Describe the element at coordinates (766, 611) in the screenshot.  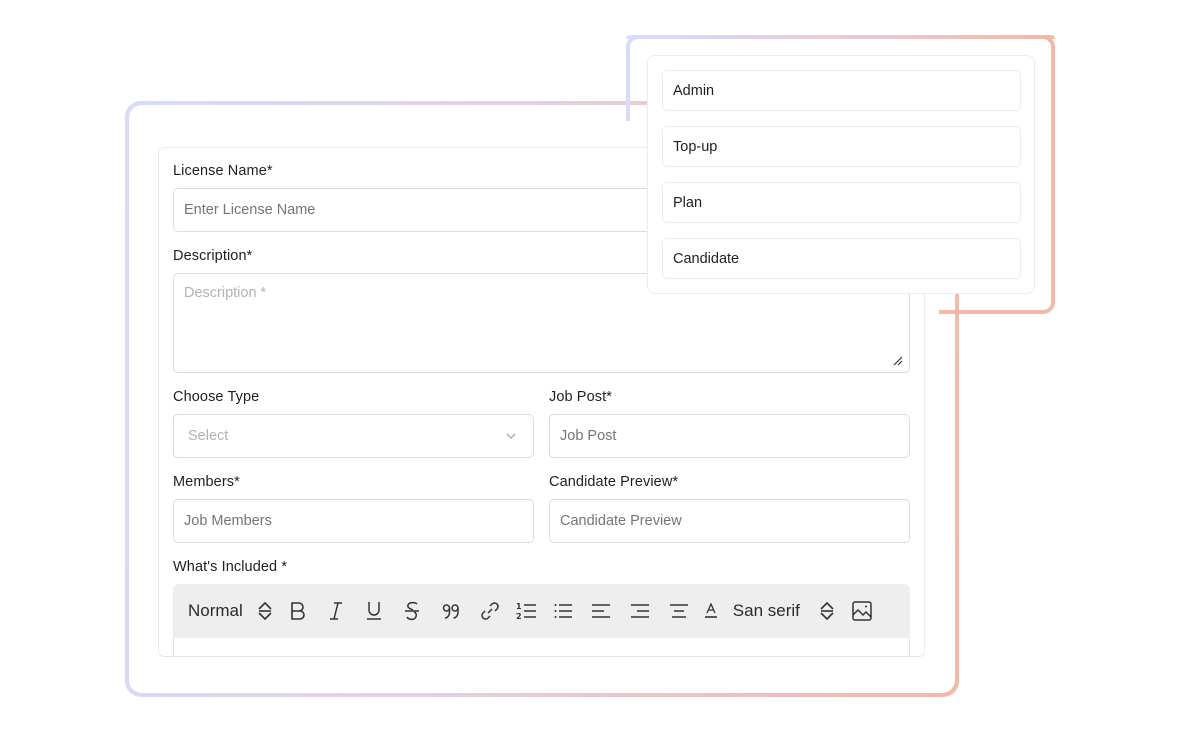
I see `font-select: San serif` at that location.